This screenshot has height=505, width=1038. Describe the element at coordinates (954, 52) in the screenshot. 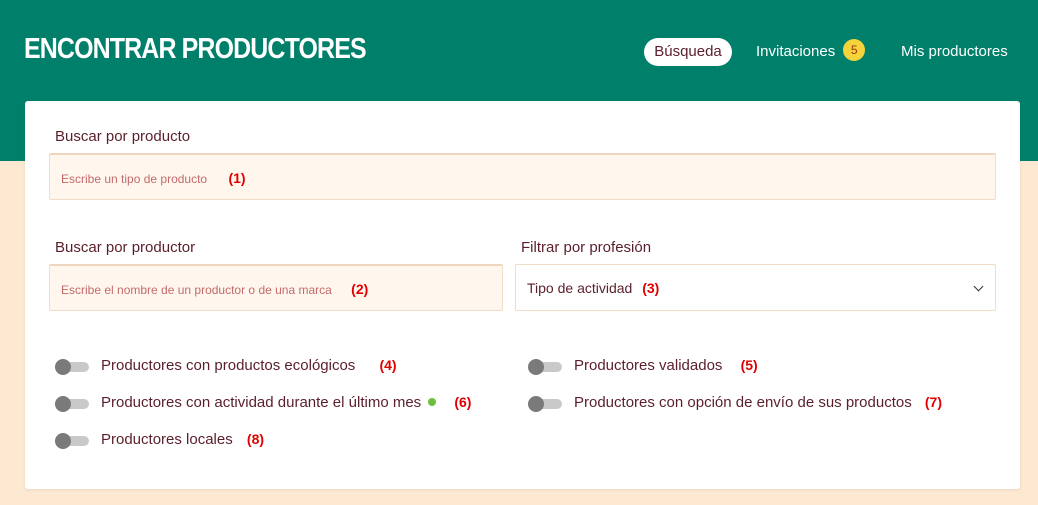

I see `tab-my-producers: Mis productores` at that location.